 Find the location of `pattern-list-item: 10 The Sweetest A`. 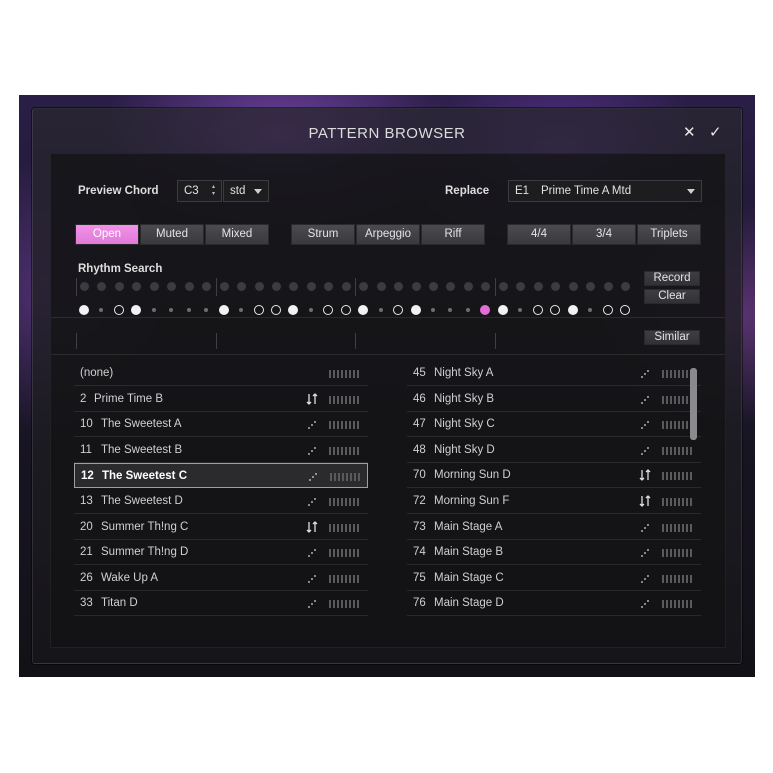

pattern-list-item: 10 The Sweetest A is located at coordinates (221, 425).